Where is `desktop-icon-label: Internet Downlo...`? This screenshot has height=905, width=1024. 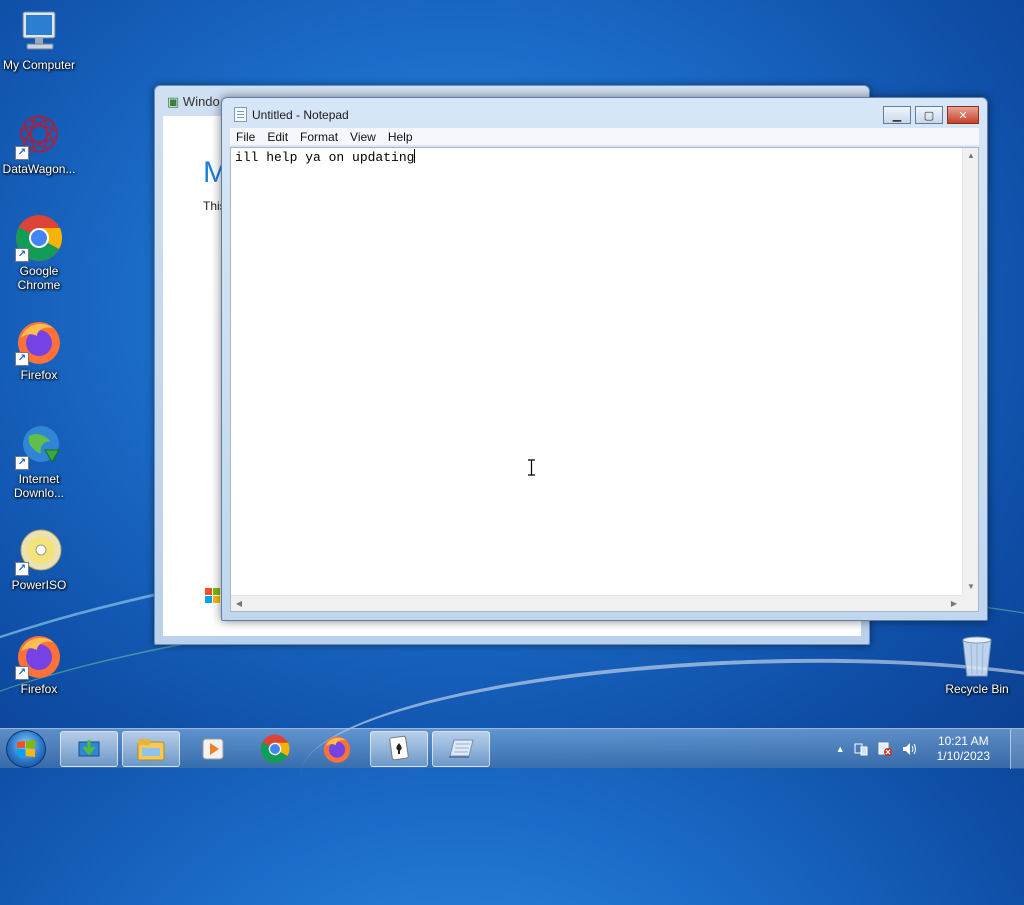
desktop-icon-label: Internet Downlo... is located at coordinates (39, 486).